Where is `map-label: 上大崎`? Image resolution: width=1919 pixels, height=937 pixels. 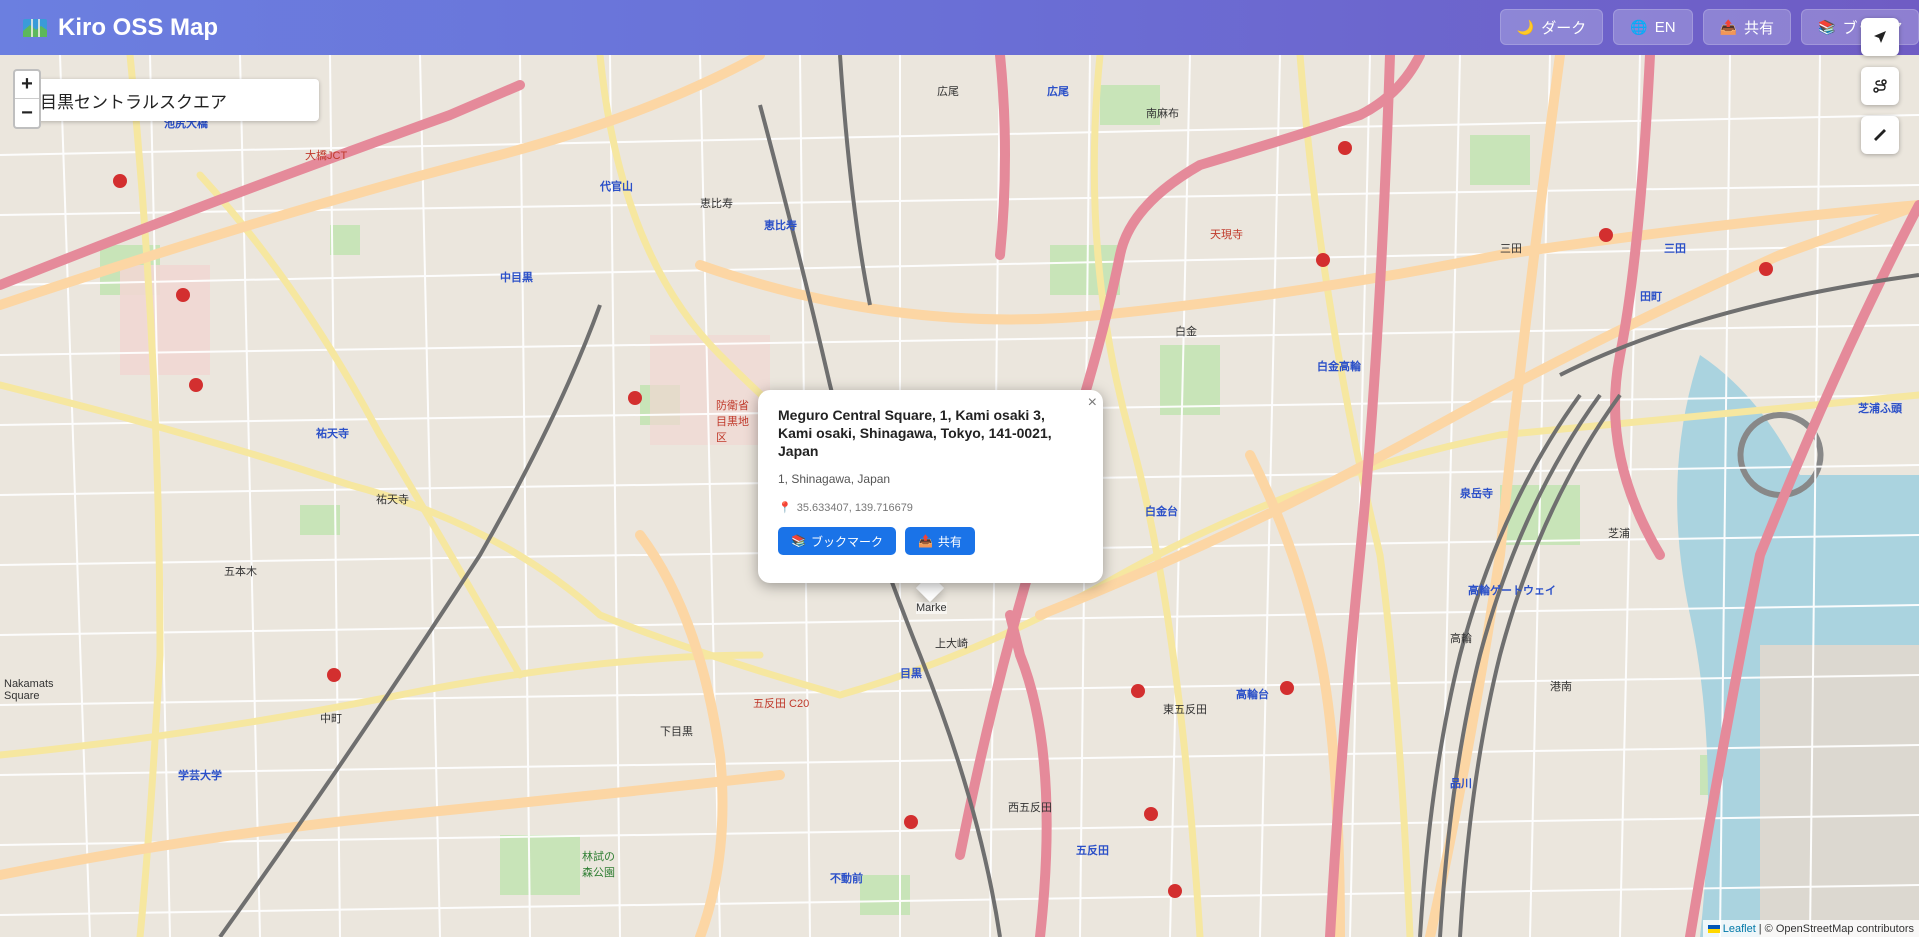 map-label: 上大崎 is located at coordinates (951, 644).